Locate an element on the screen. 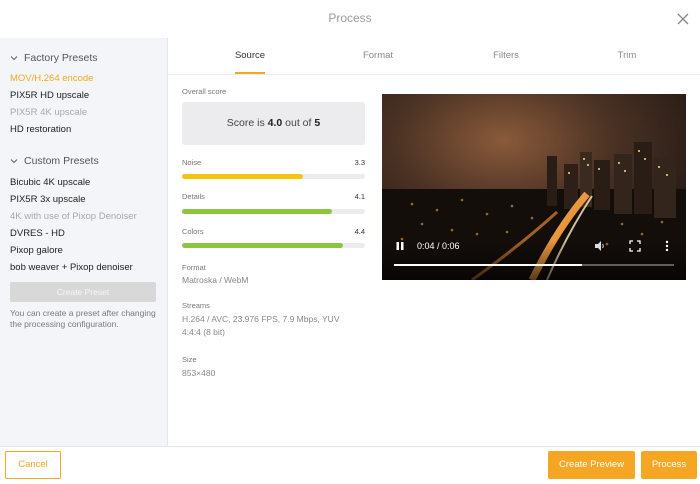  metric-value-details: 4.1 is located at coordinates (359, 196).